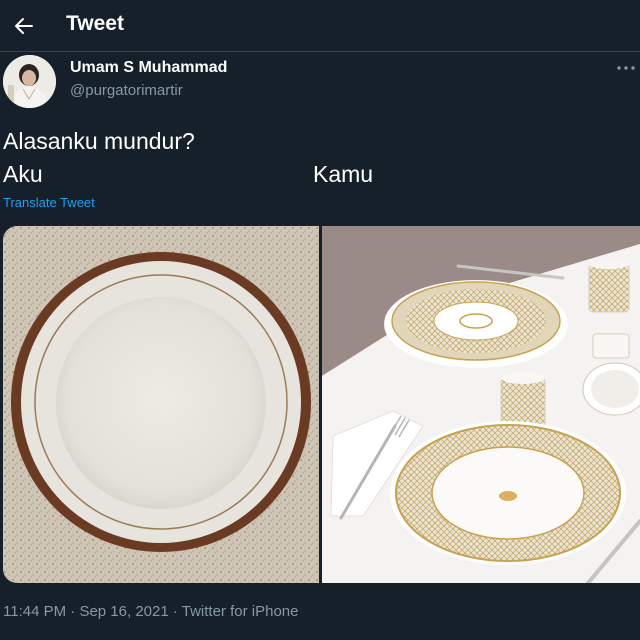  What do you see at coordinates (95, 23) in the screenshot?
I see `page-title: Tweet` at bounding box center [95, 23].